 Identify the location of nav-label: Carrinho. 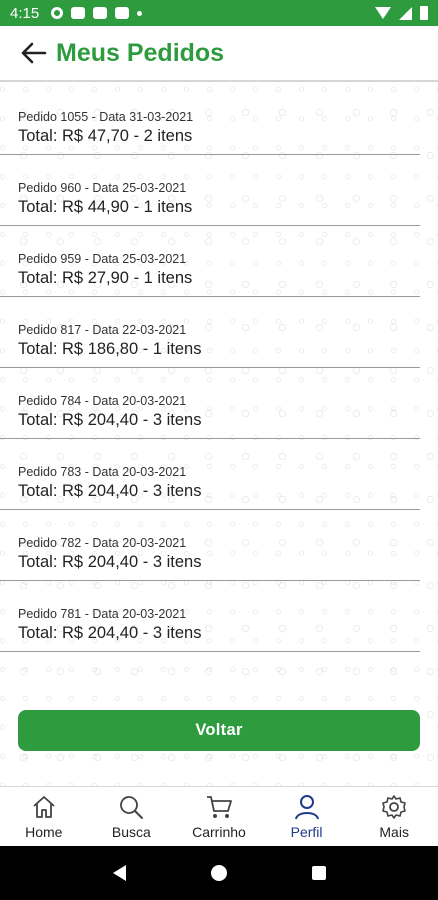
(219, 832).